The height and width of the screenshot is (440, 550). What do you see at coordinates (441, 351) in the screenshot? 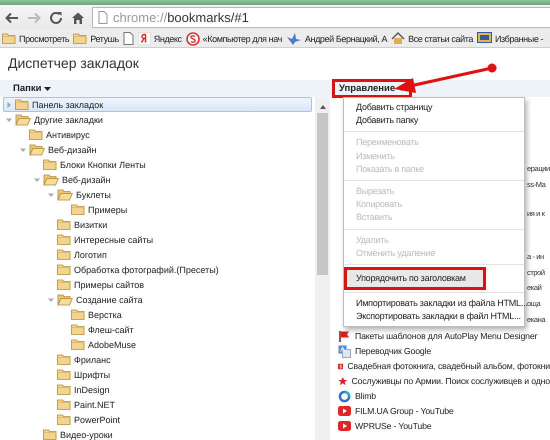
I see `bookmark-item: Переводчик Google` at bounding box center [441, 351].